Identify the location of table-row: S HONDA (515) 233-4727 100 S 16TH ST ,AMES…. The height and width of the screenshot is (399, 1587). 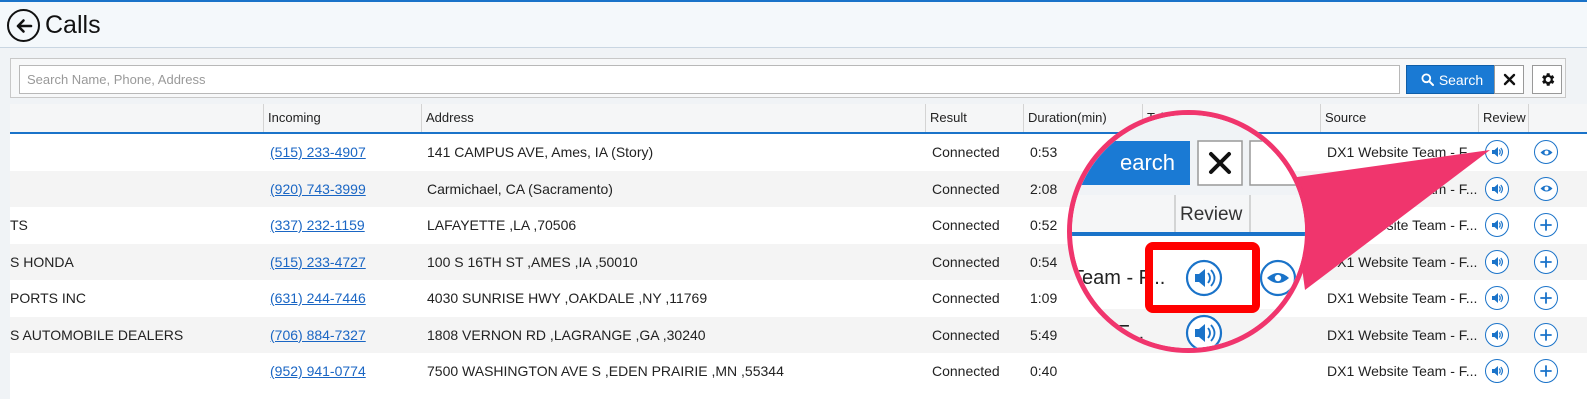
(798, 261).